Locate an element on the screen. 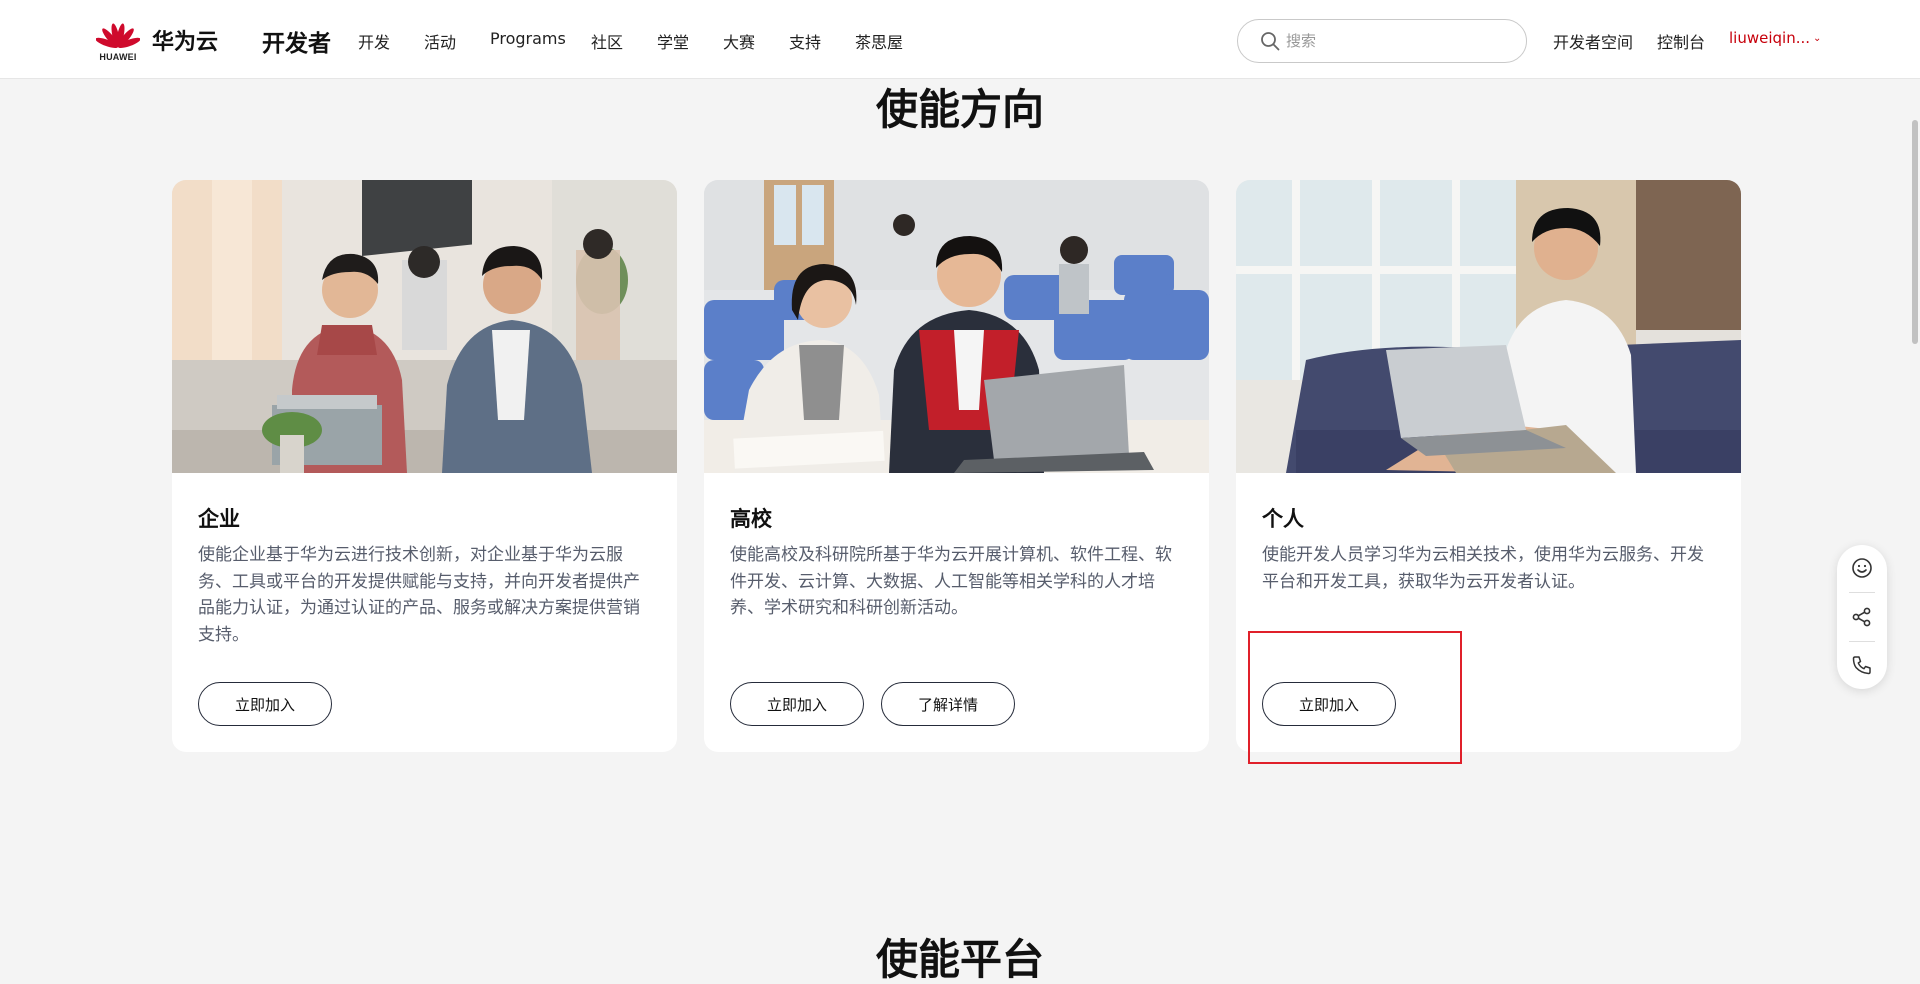 Image resolution: width=1920 pixels, height=984 pixels. nav-item-activities: 活动 is located at coordinates (440, 41).